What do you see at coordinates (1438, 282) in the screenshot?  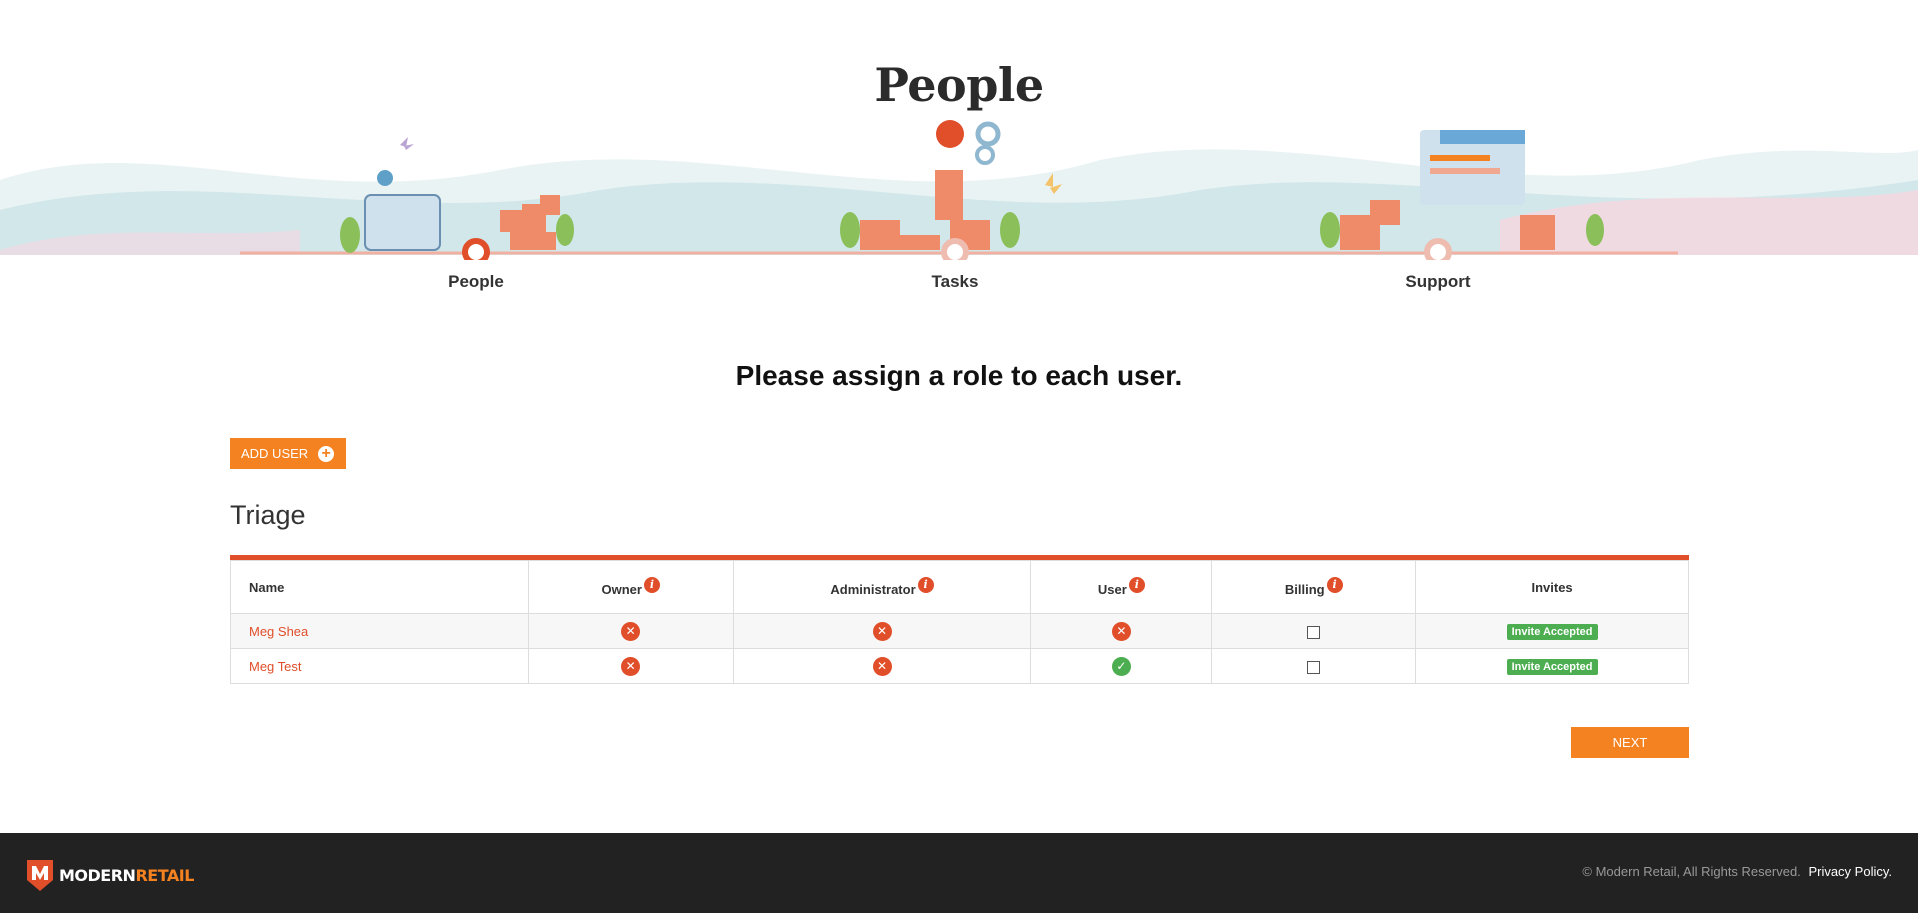 I see `step-support: Support` at bounding box center [1438, 282].